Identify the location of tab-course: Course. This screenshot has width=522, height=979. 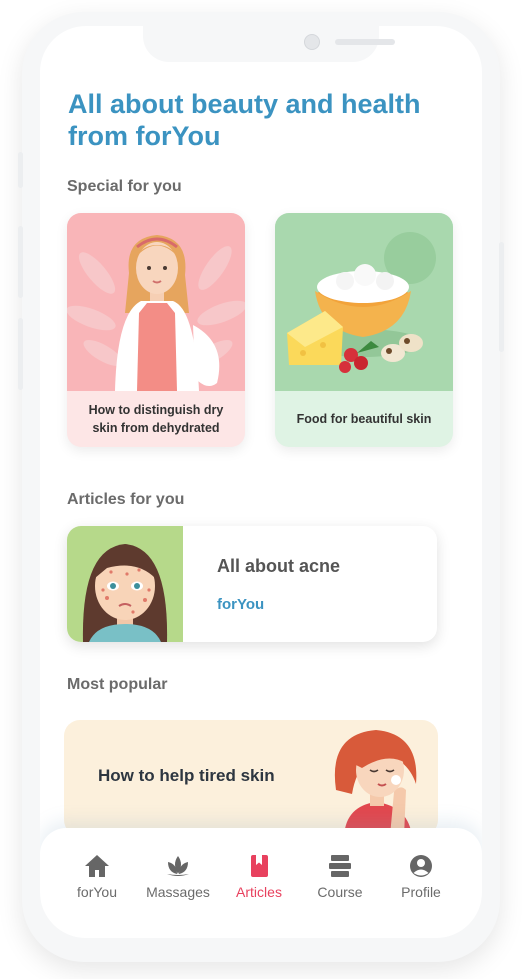
(340, 877).